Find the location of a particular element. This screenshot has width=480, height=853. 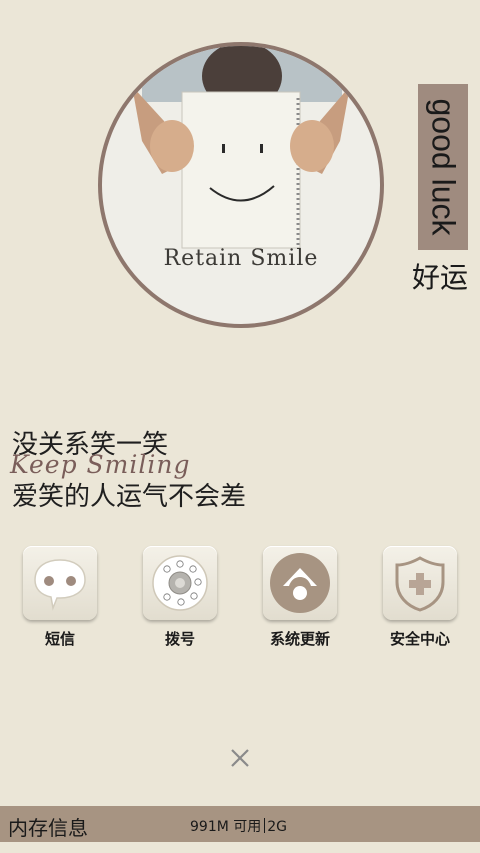

good-luck-text: good luck is located at coordinates (443, 167).